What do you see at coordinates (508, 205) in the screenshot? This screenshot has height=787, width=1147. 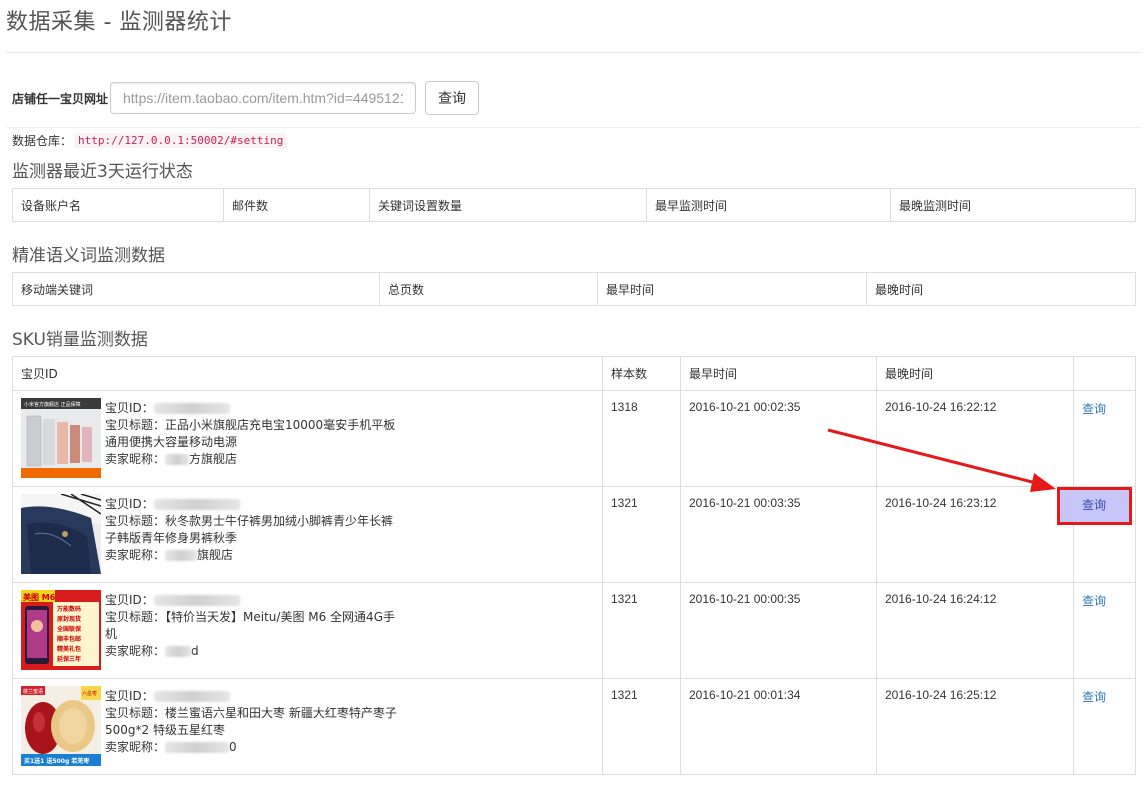 I see `column-header: 关键词设置数量` at bounding box center [508, 205].